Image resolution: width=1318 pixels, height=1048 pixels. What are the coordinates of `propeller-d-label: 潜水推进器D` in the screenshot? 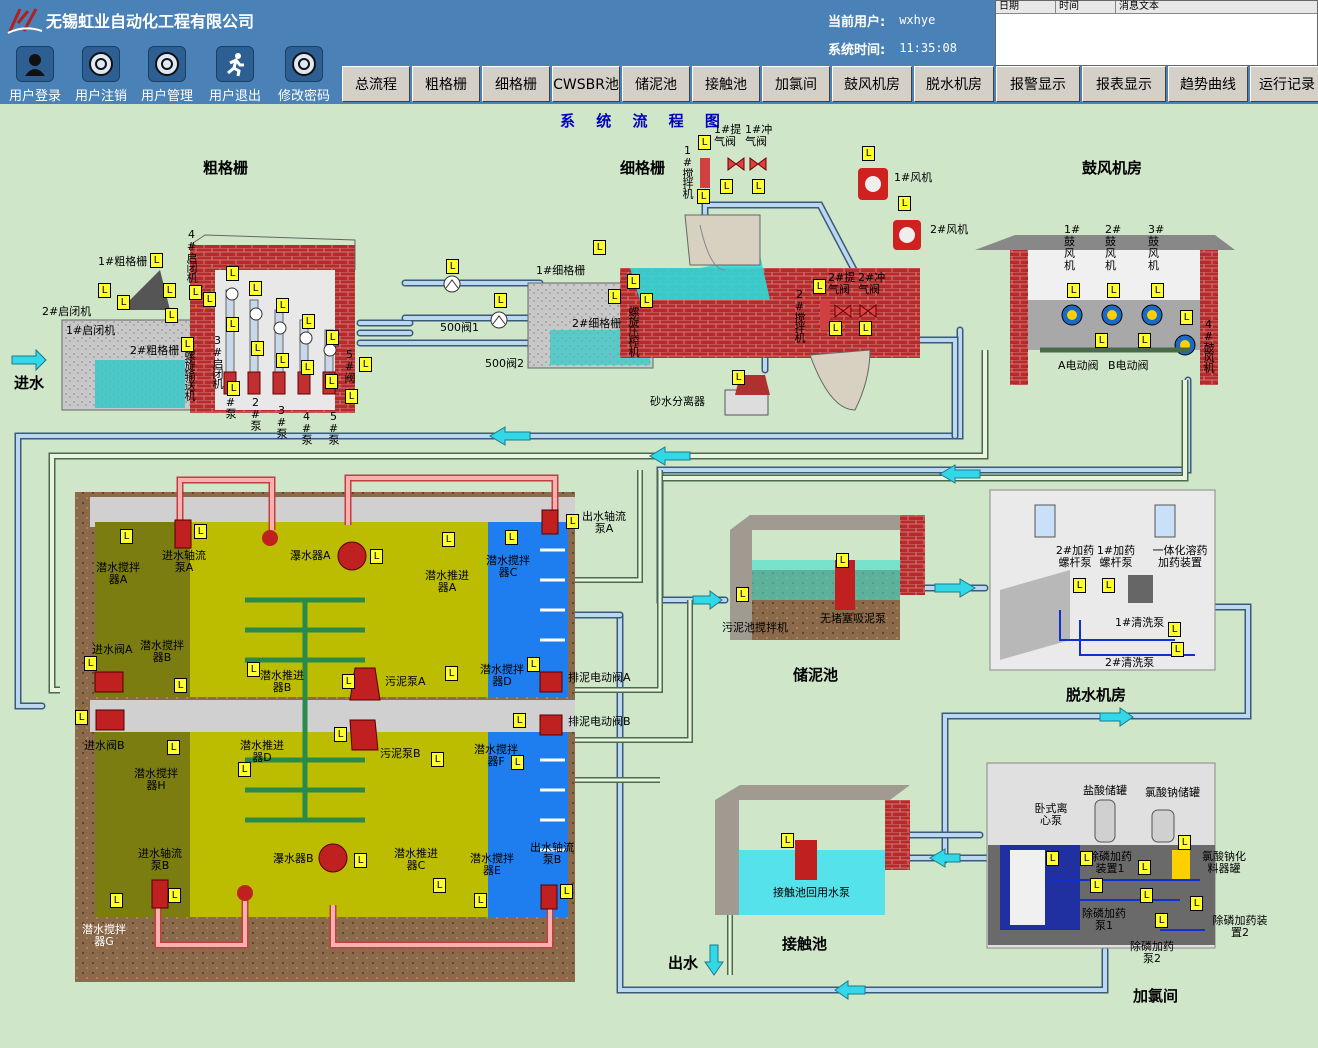 It's located at (262, 751).